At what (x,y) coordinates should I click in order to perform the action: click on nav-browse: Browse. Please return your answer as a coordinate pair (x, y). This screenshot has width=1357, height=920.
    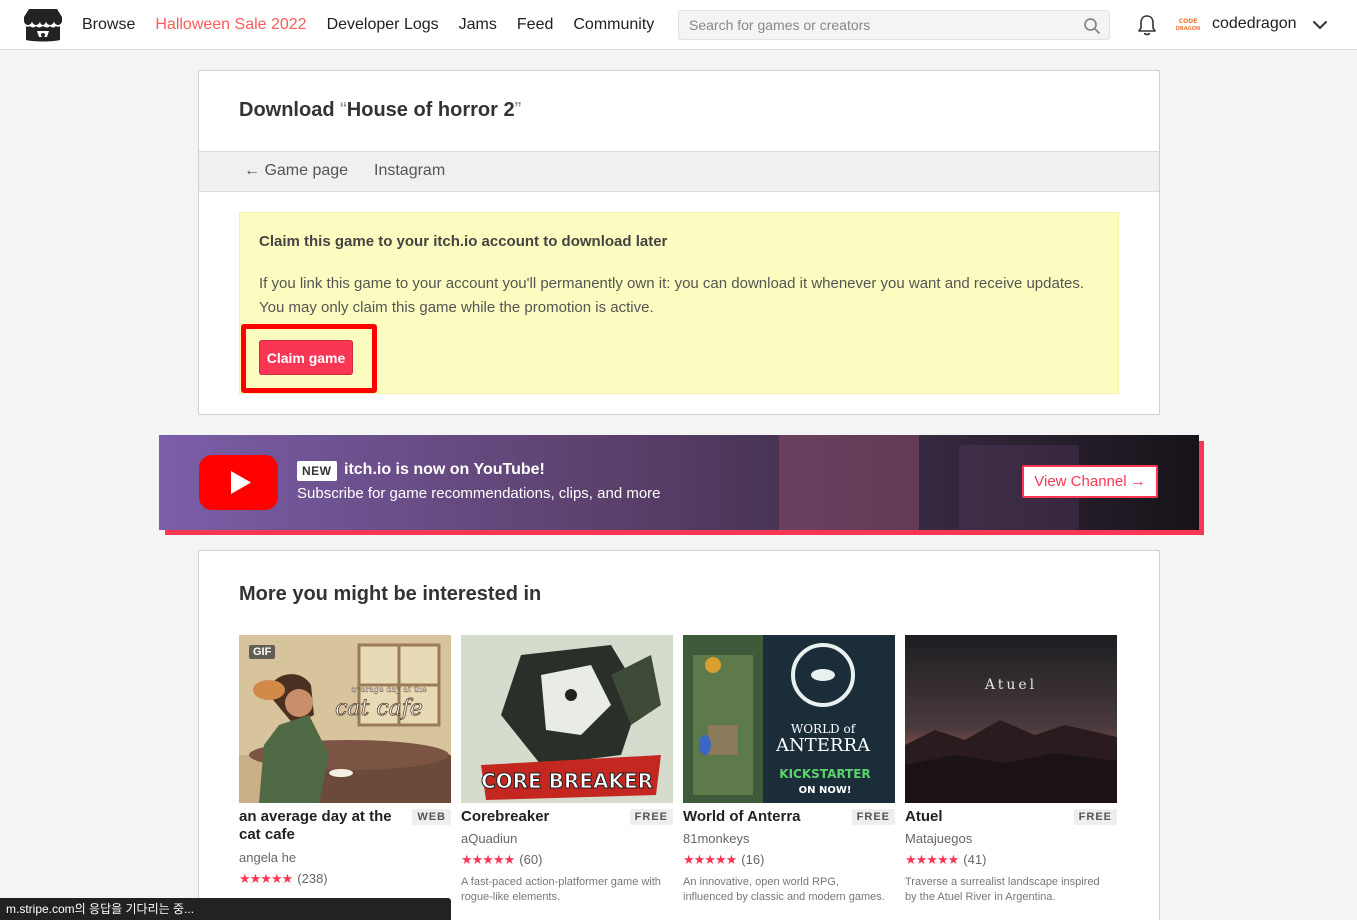
    Looking at the image, I should click on (108, 25).